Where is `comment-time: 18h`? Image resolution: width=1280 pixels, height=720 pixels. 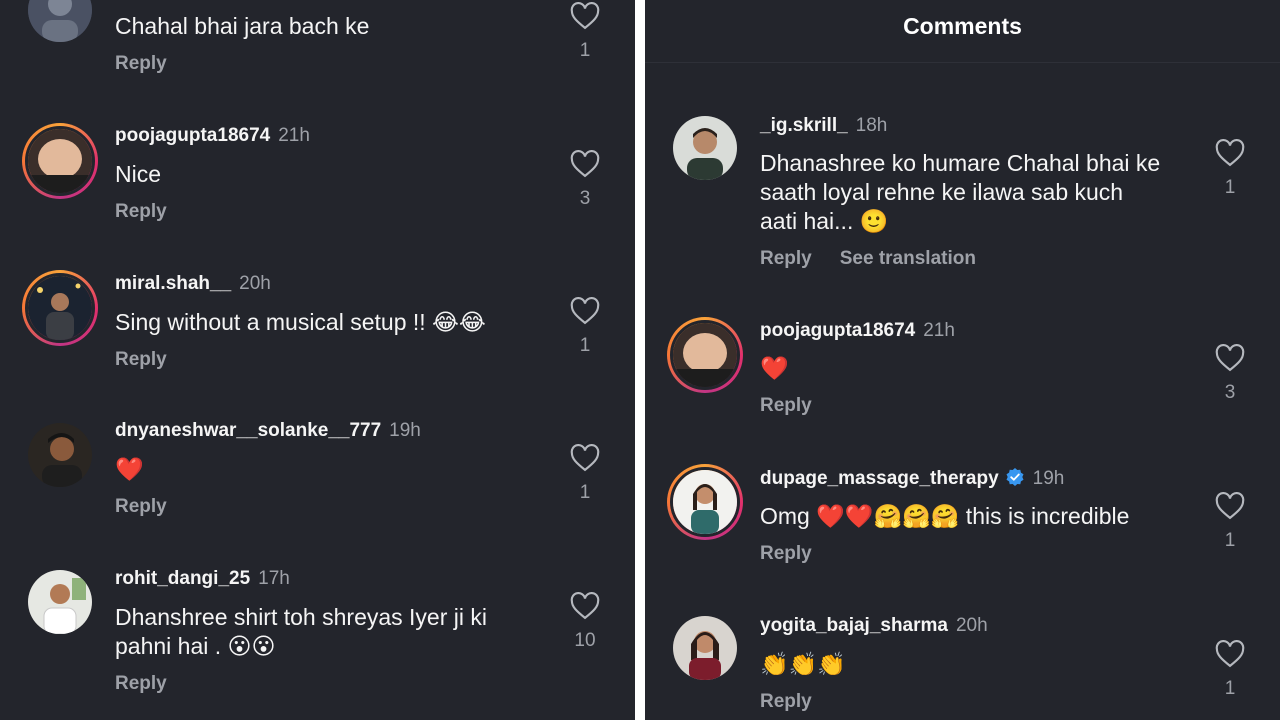
comment-time: 18h is located at coordinates (871, 125).